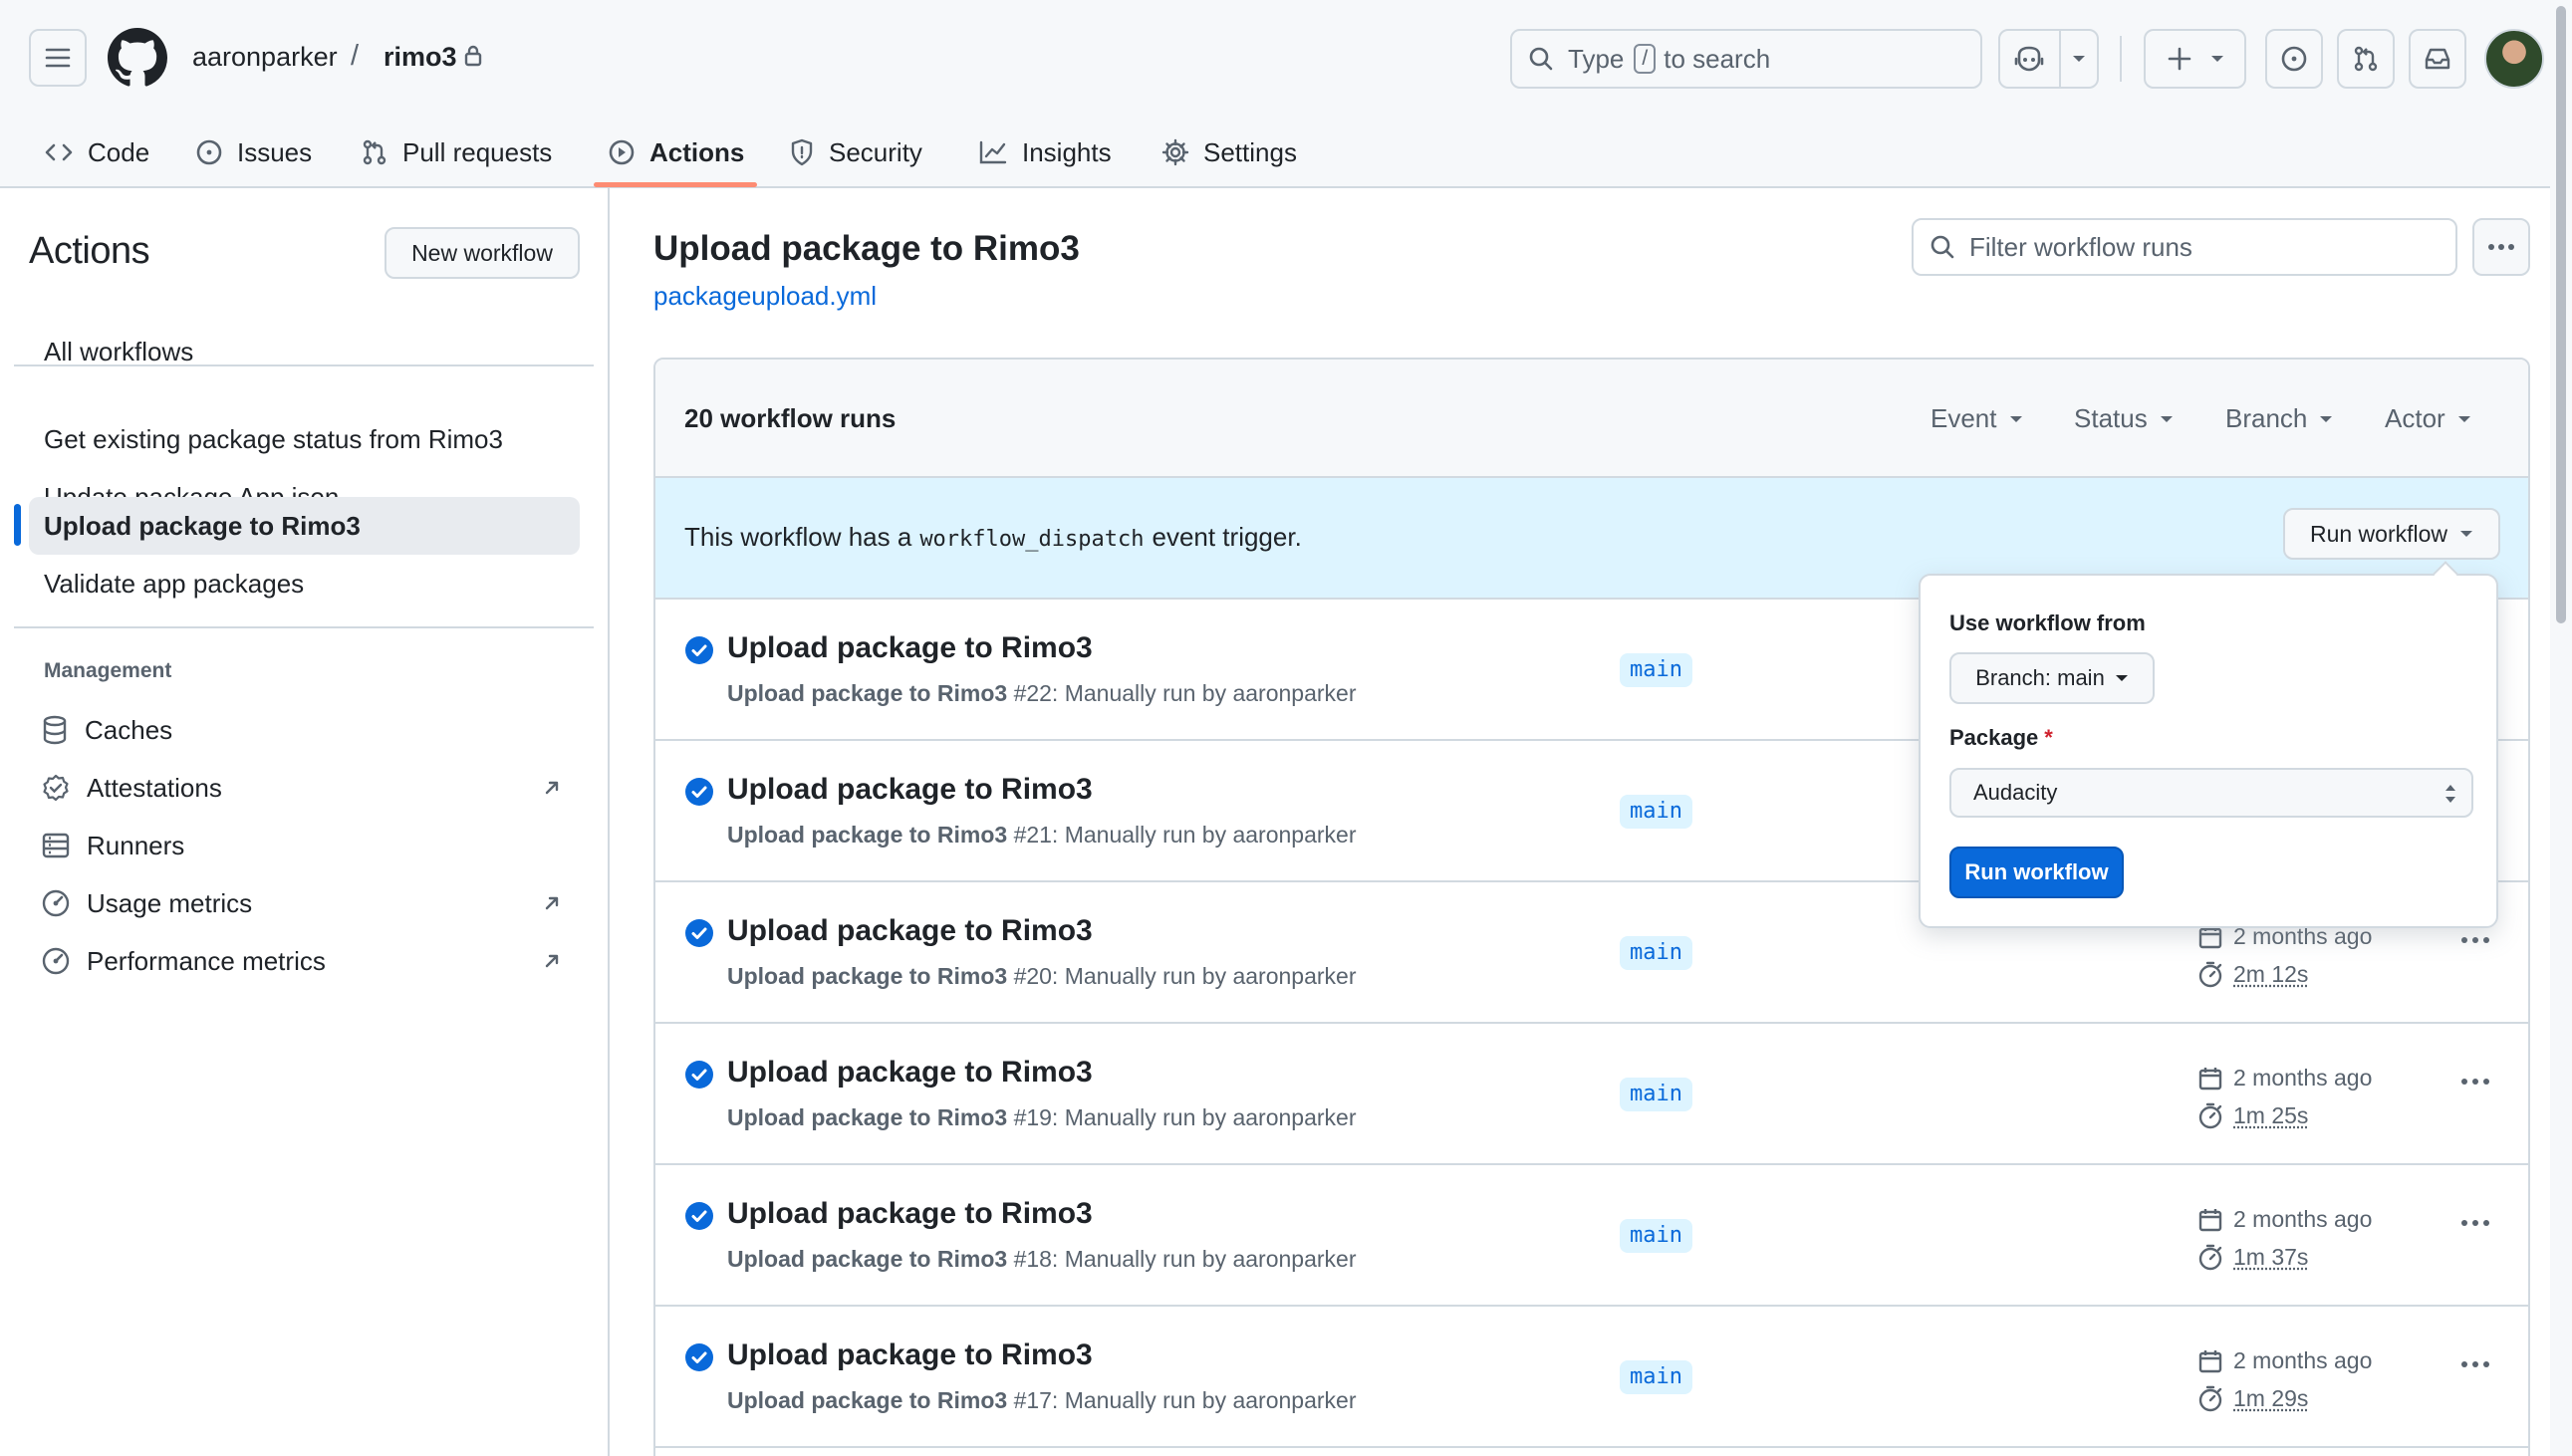 This screenshot has width=2572, height=1456. Describe the element at coordinates (96, 152) in the screenshot. I see `tab-code: Code` at that location.